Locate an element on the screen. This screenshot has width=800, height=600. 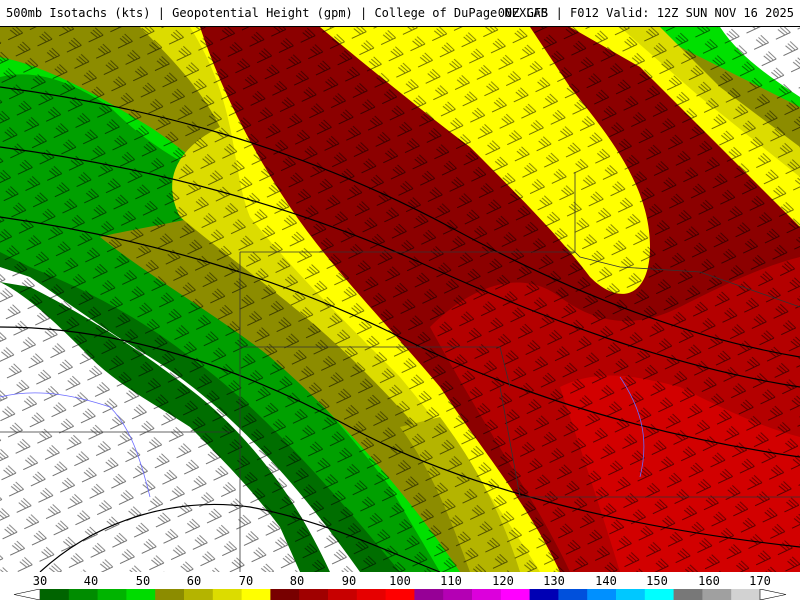
tick-130: 130 is located at coordinates (554, 581).